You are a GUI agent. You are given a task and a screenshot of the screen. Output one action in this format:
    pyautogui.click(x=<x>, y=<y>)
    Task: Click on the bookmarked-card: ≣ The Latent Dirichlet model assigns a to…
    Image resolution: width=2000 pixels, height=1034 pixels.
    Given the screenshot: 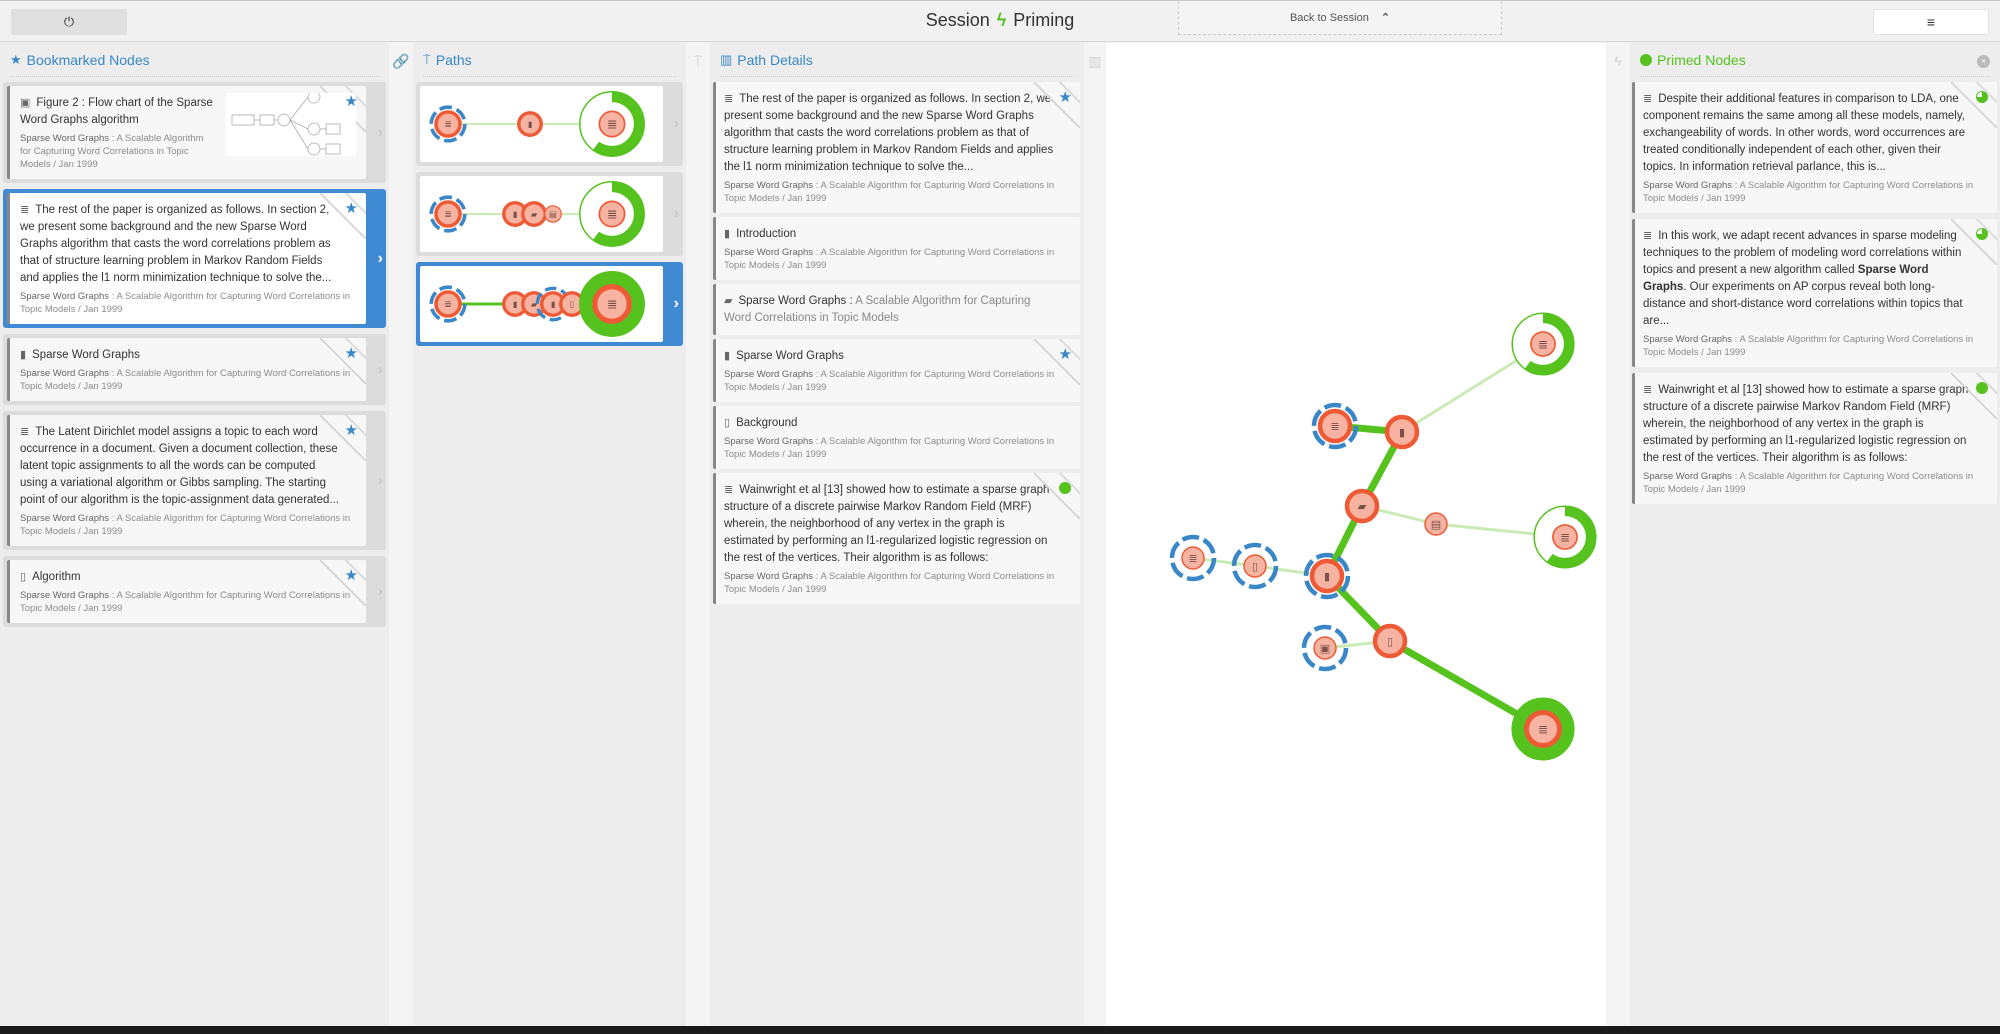 What is the action you would take?
    pyautogui.click(x=186, y=480)
    